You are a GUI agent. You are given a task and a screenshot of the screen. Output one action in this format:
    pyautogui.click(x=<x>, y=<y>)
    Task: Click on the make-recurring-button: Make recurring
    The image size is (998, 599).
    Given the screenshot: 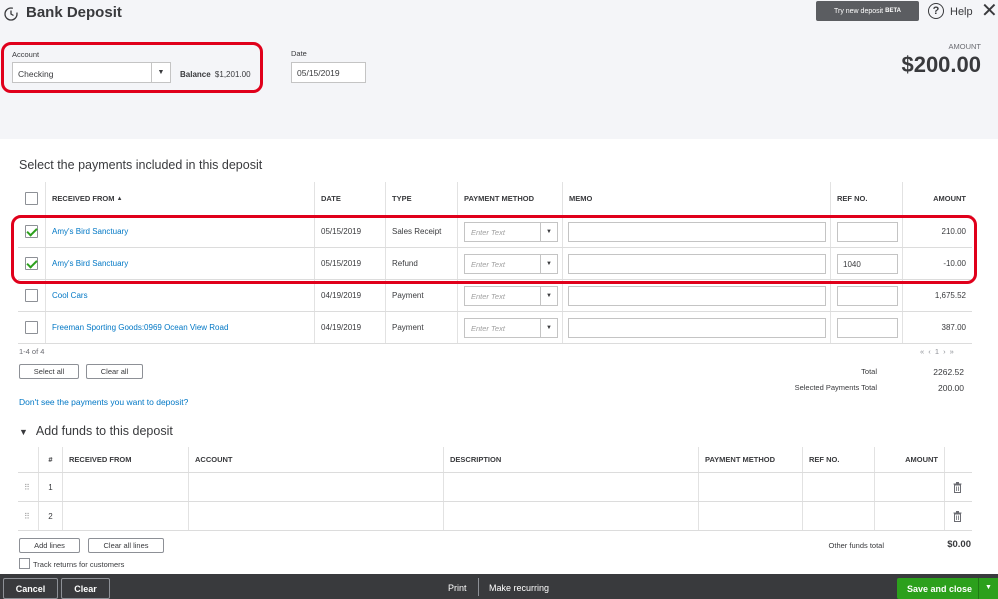 What is the action you would take?
    pyautogui.click(x=519, y=588)
    